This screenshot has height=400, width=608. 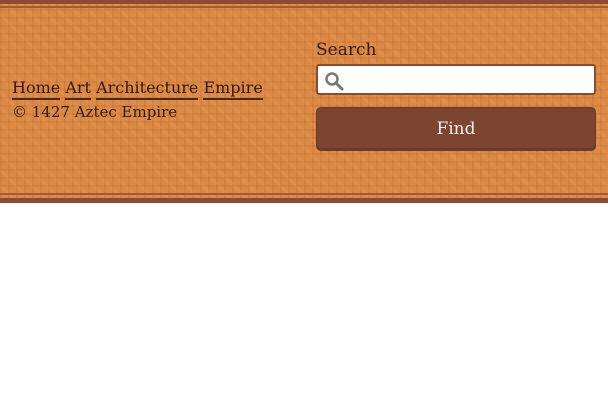 I want to click on nav-links: Home Art Architecture Empire, so click(x=137, y=89).